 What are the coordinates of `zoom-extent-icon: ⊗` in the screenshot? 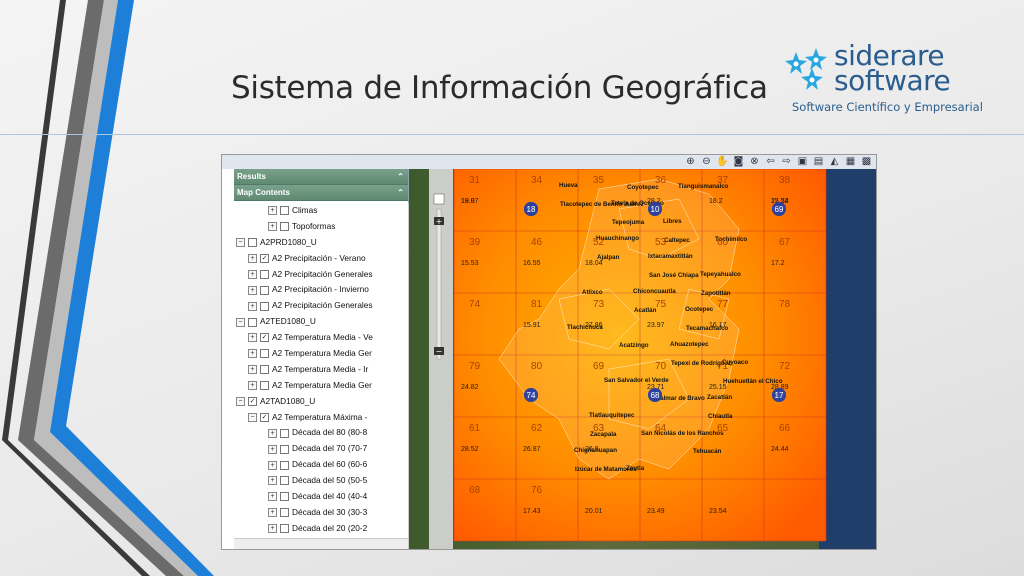 It's located at (754, 162).